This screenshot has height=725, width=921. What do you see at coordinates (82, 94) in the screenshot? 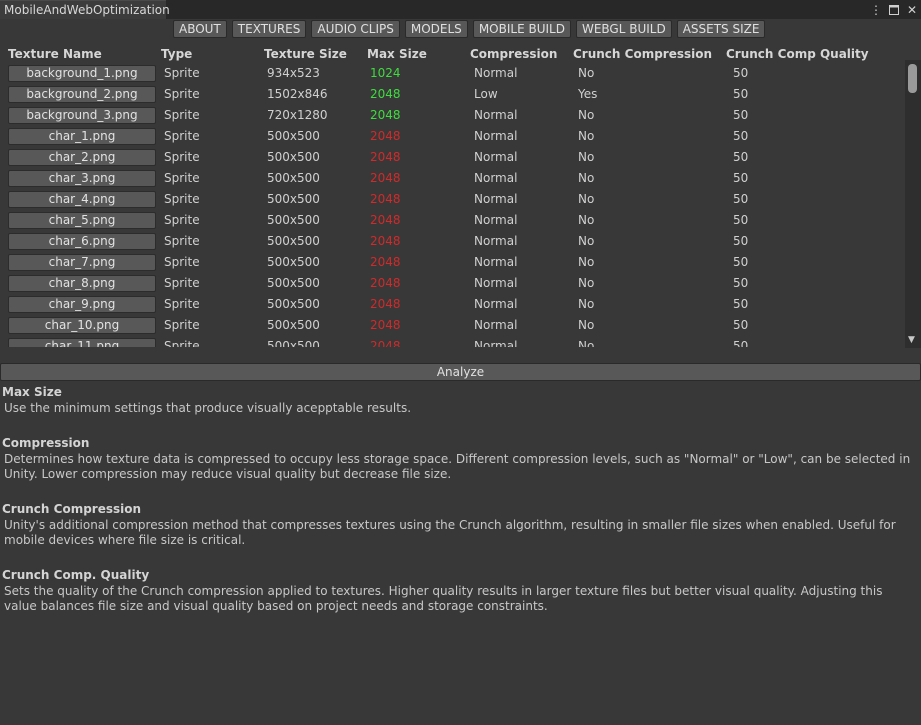
I see `texture-name-button: background_2.png` at bounding box center [82, 94].